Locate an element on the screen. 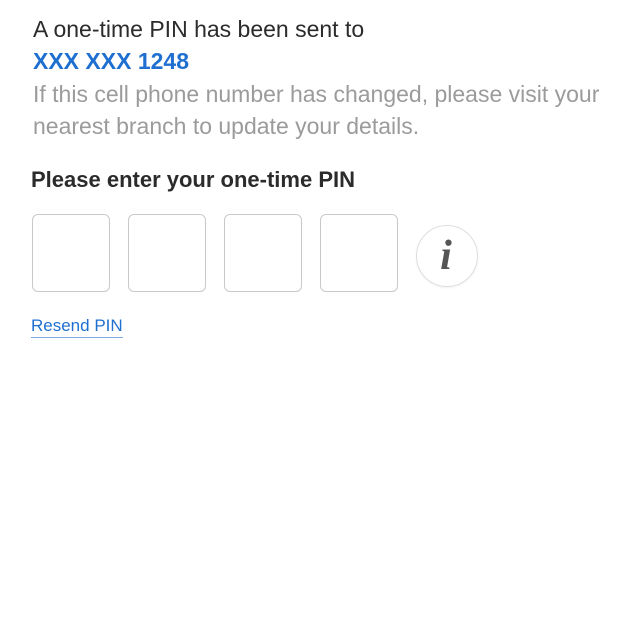  pin-digit-1-input is located at coordinates (71, 253).